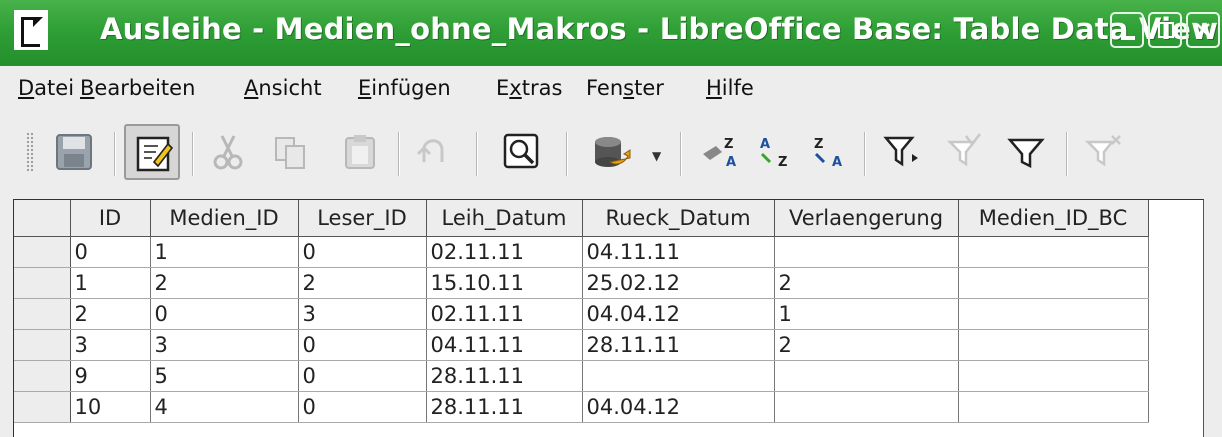 The image size is (1222, 437). What do you see at coordinates (504, 283) in the screenshot?
I see `table-cell: 15.10.11` at bounding box center [504, 283].